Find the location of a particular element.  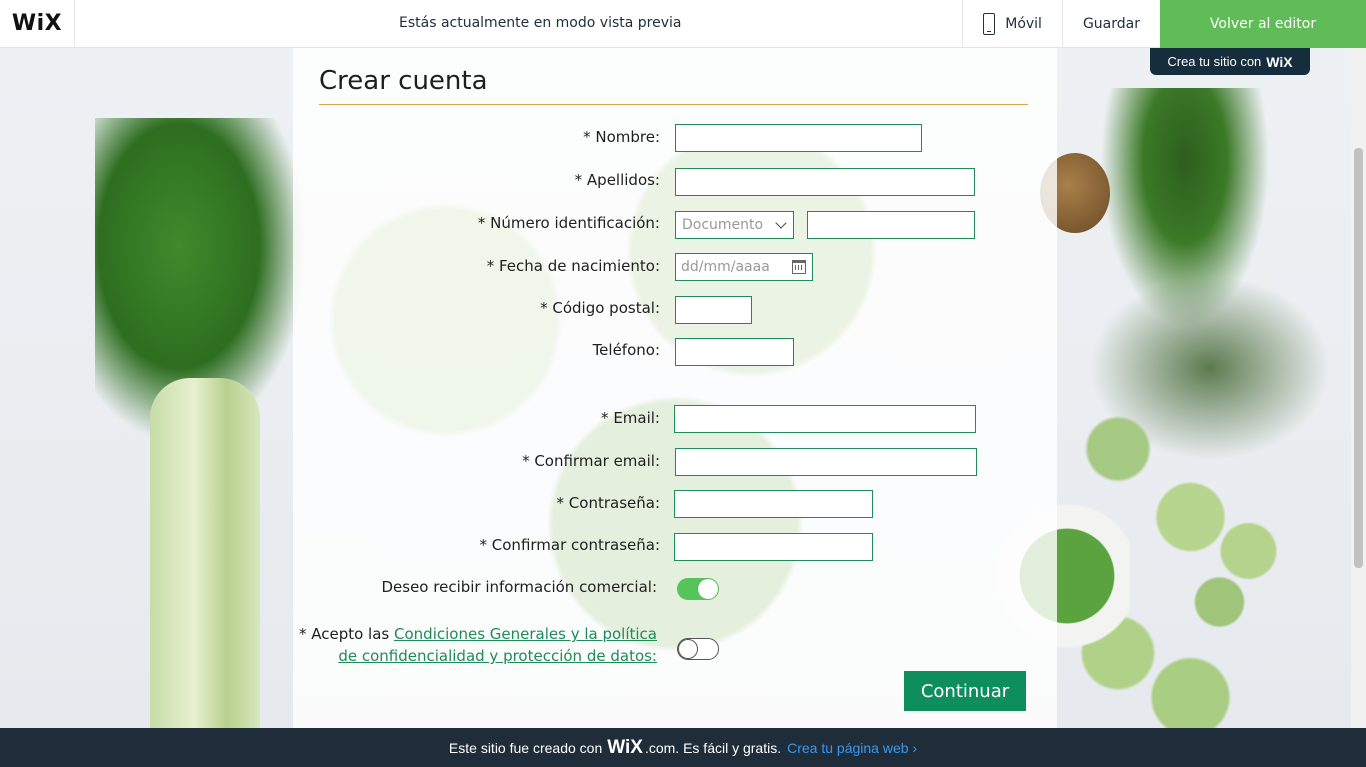

wix-logo: WiX is located at coordinates (37, 24).